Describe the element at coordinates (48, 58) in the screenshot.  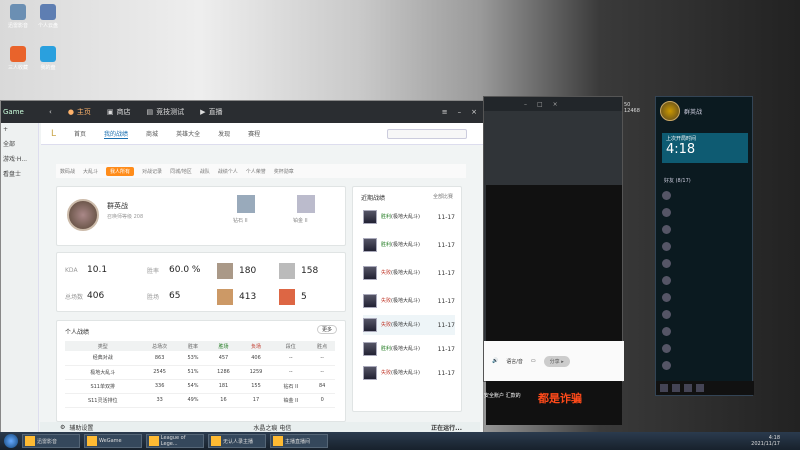
I see `desktop-icon: 我的盘` at that location.